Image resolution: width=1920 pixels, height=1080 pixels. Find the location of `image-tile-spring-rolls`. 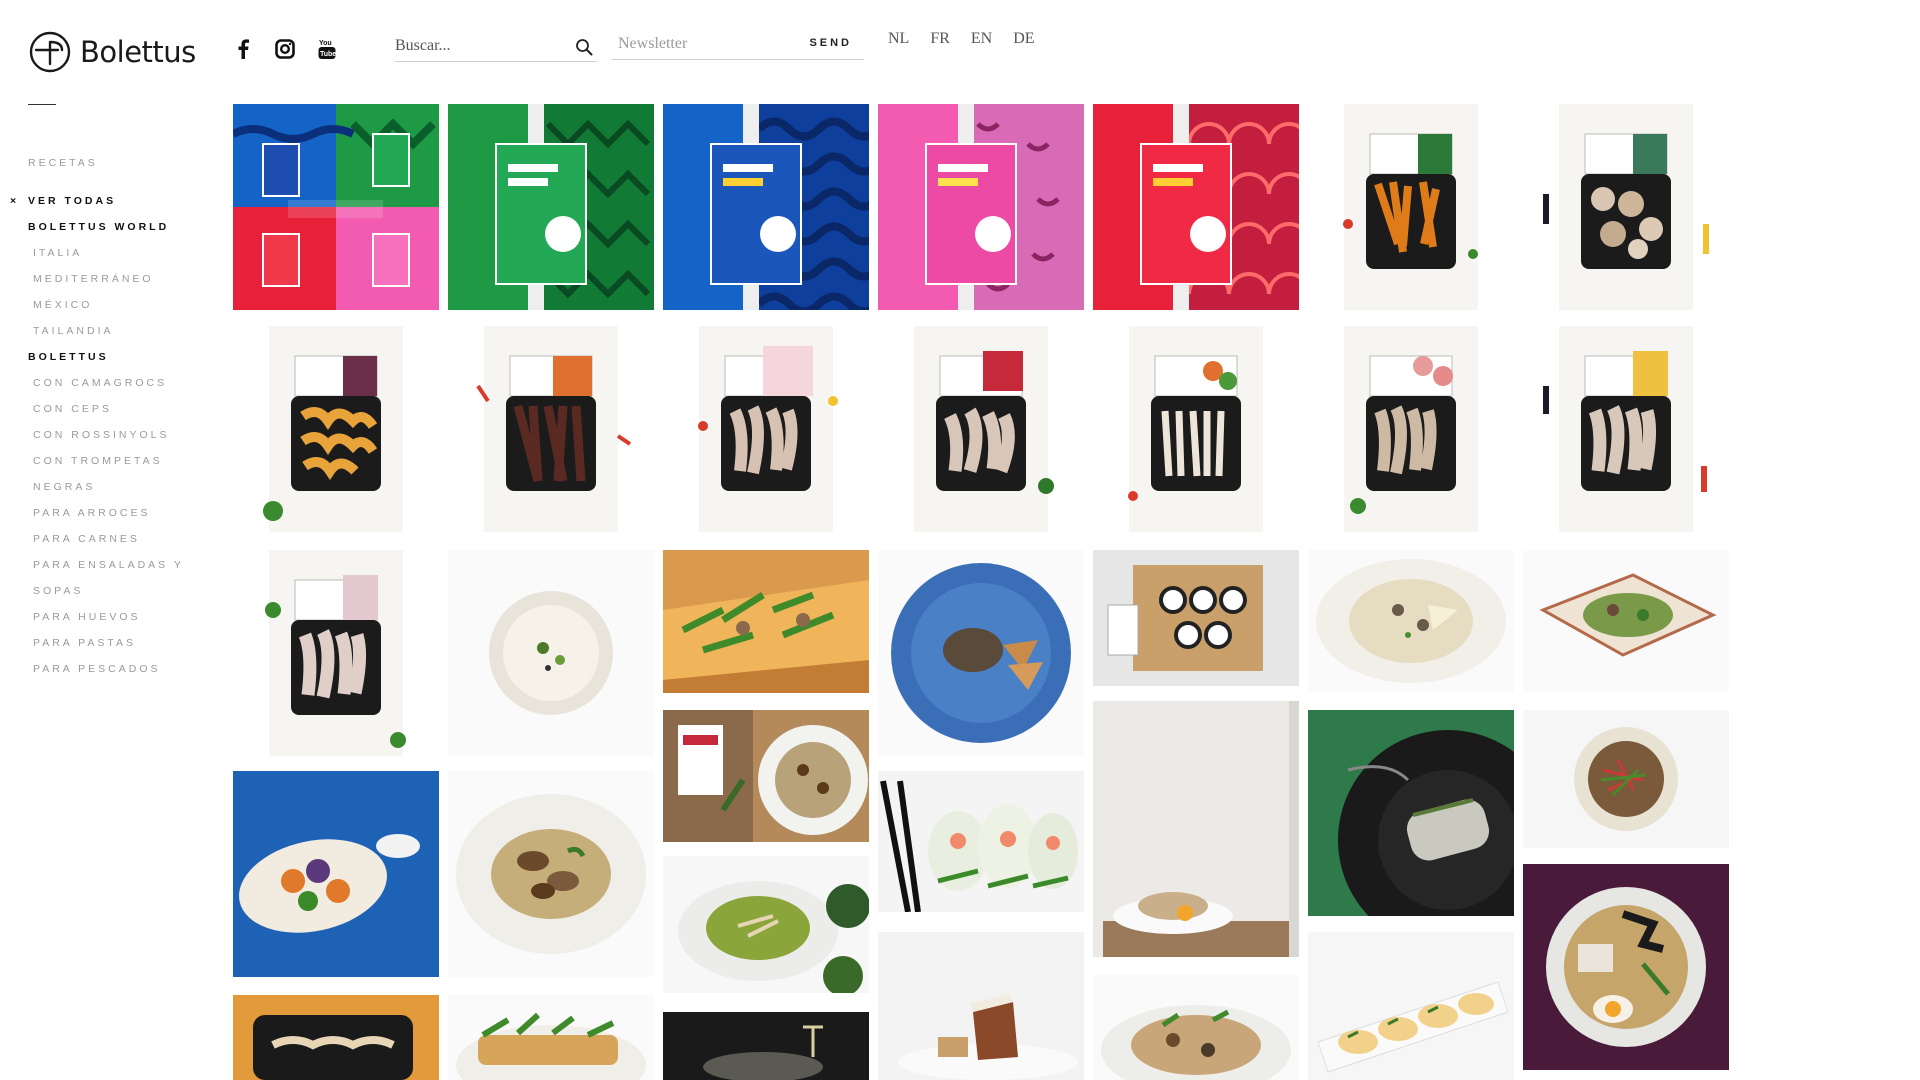

image-tile-spring-rolls is located at coordinates (981, 841).